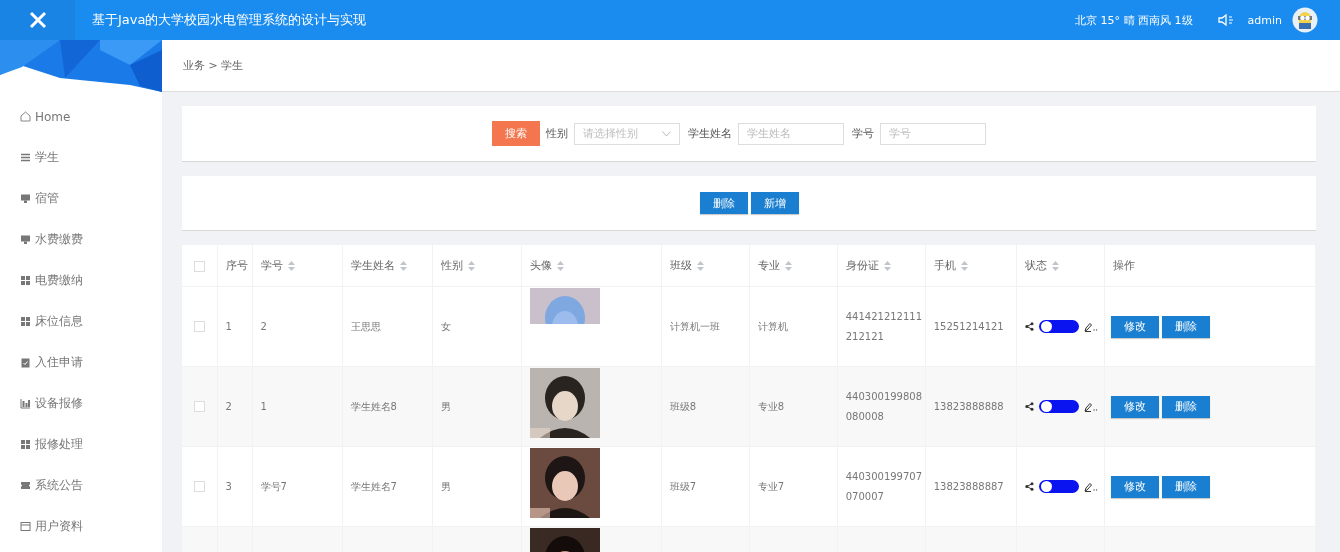 This screenshot has height=552, width=1340. Describe the element at coordinates (863, 133) in the screenshot. I see `field-label: 学号` at that location.